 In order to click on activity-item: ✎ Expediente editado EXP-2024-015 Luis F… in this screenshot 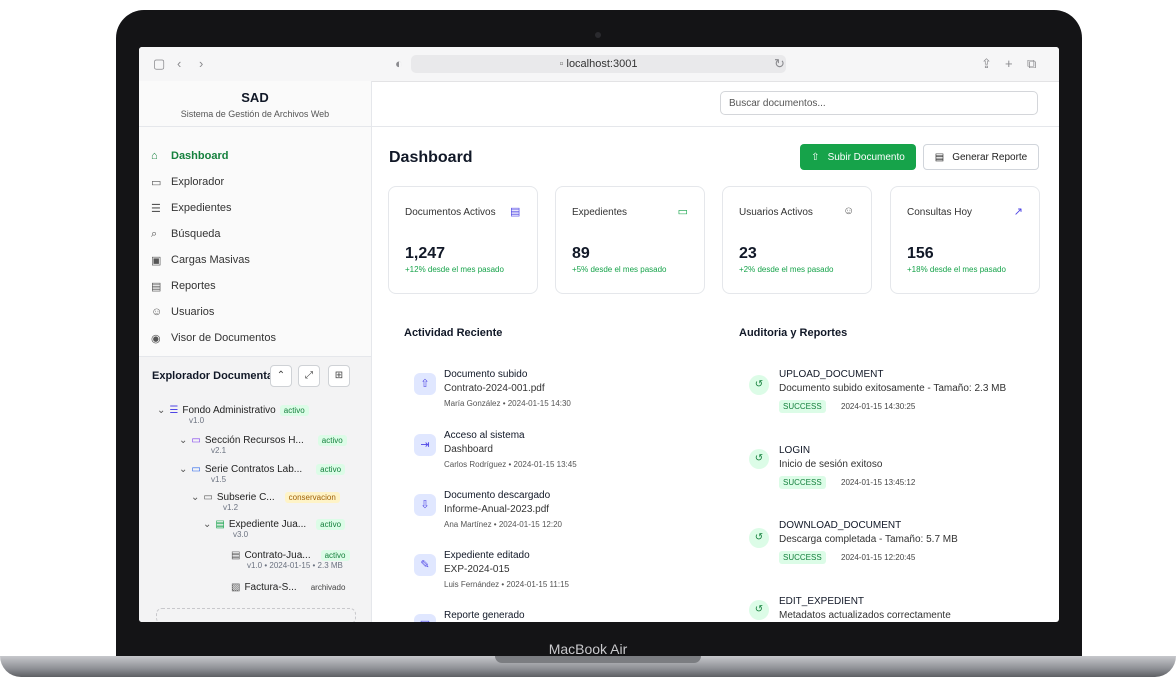, I will do `click(559, 575)`.